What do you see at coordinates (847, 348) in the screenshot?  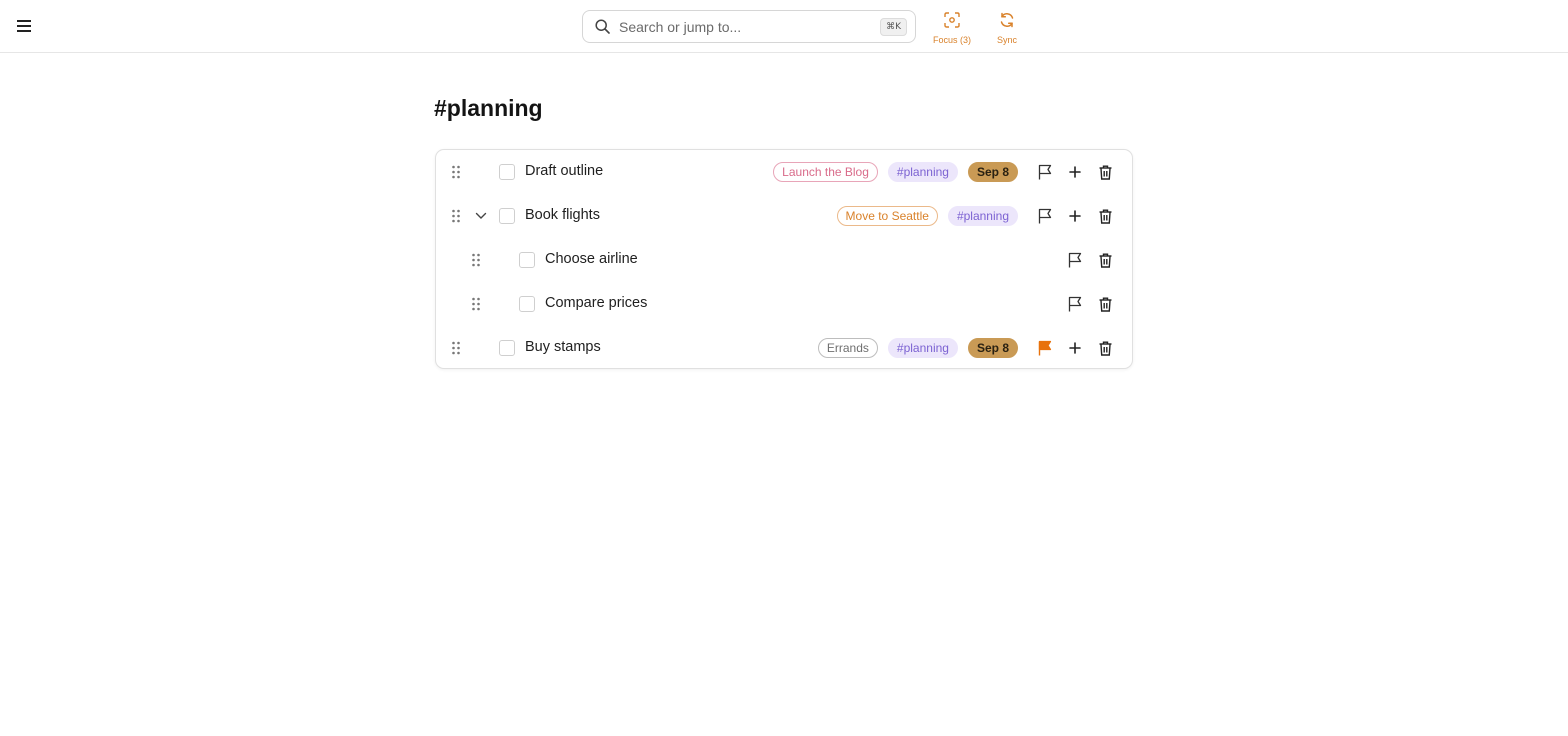 I see `project-chip: Errands` at bounding box center [847, 348].